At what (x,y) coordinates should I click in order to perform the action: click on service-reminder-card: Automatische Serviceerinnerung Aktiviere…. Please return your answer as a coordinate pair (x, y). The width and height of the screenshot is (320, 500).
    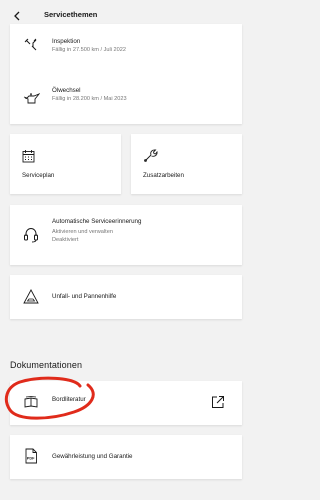
    Looking at the image, I should click on (126, 235).